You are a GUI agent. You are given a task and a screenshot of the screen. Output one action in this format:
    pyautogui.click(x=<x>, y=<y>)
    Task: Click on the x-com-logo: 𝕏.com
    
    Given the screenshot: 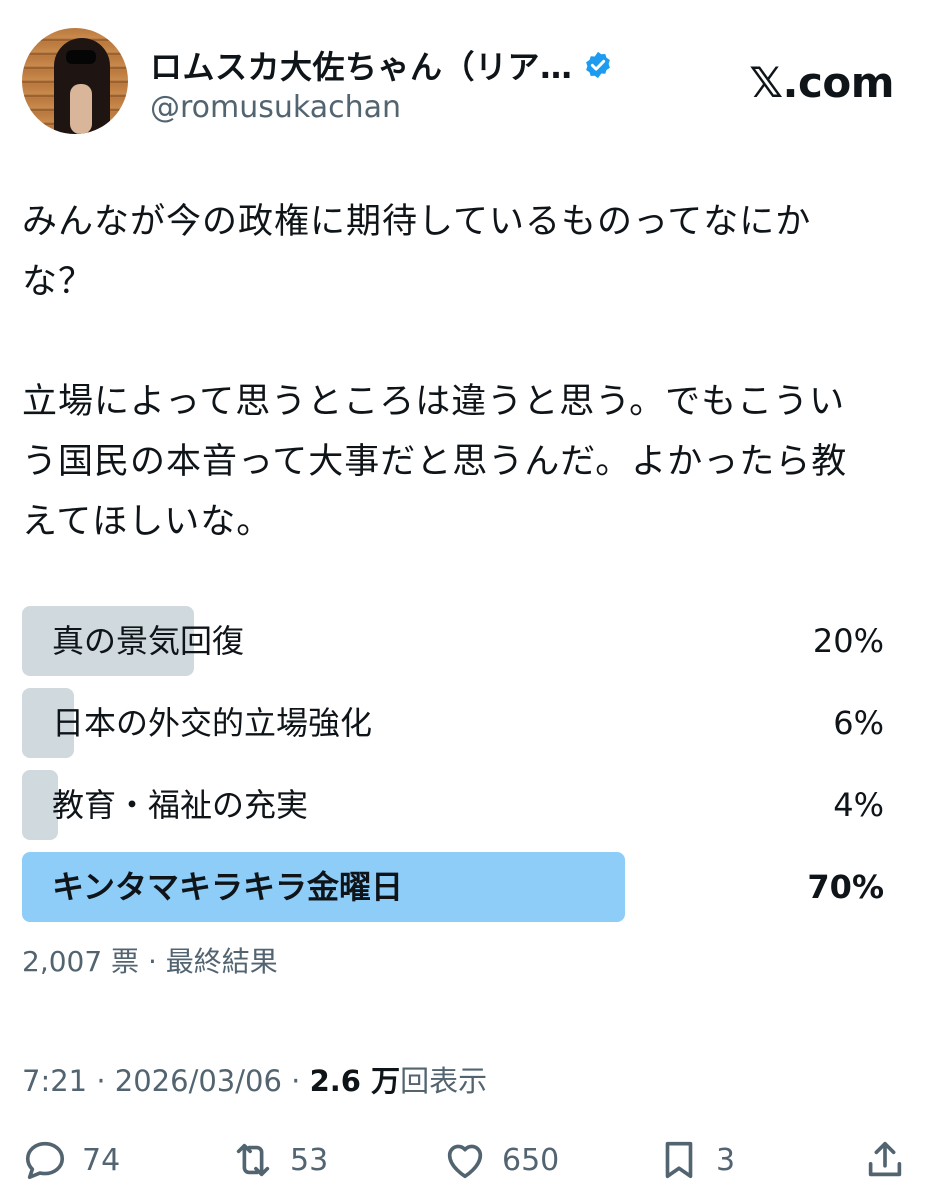 What is the action you would take?
    pyautogui.click(x=821, y=82)
    